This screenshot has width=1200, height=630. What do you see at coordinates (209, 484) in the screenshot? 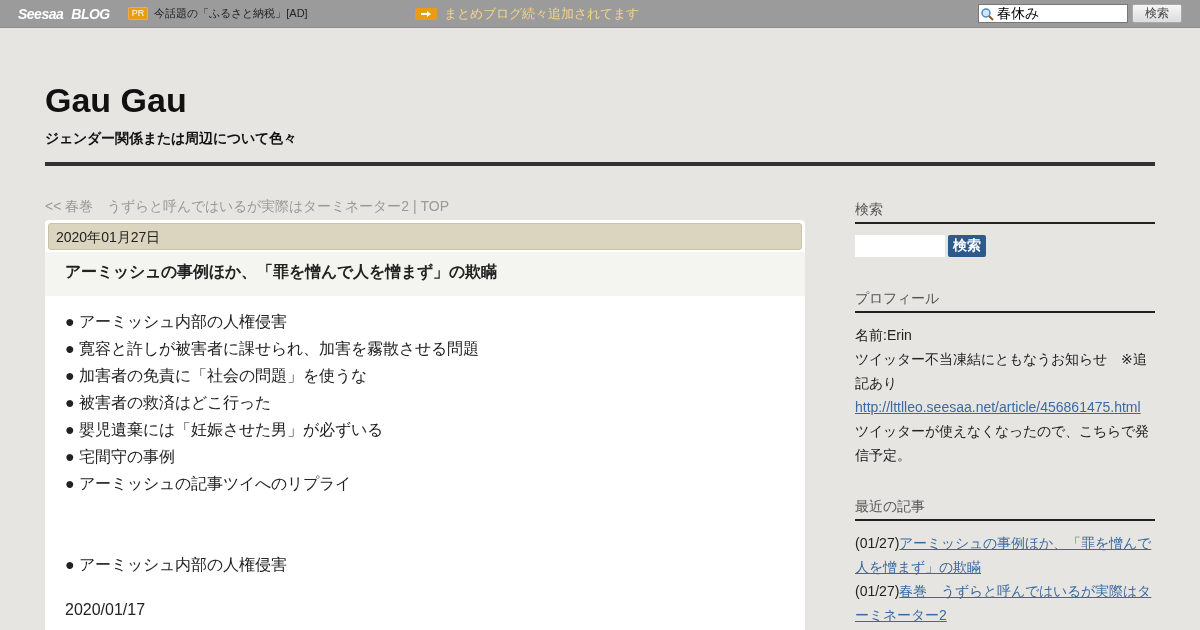
I see `article-text: ● アーミッシュの記事ツイへのリプライ` at bounding box center [209, 484].